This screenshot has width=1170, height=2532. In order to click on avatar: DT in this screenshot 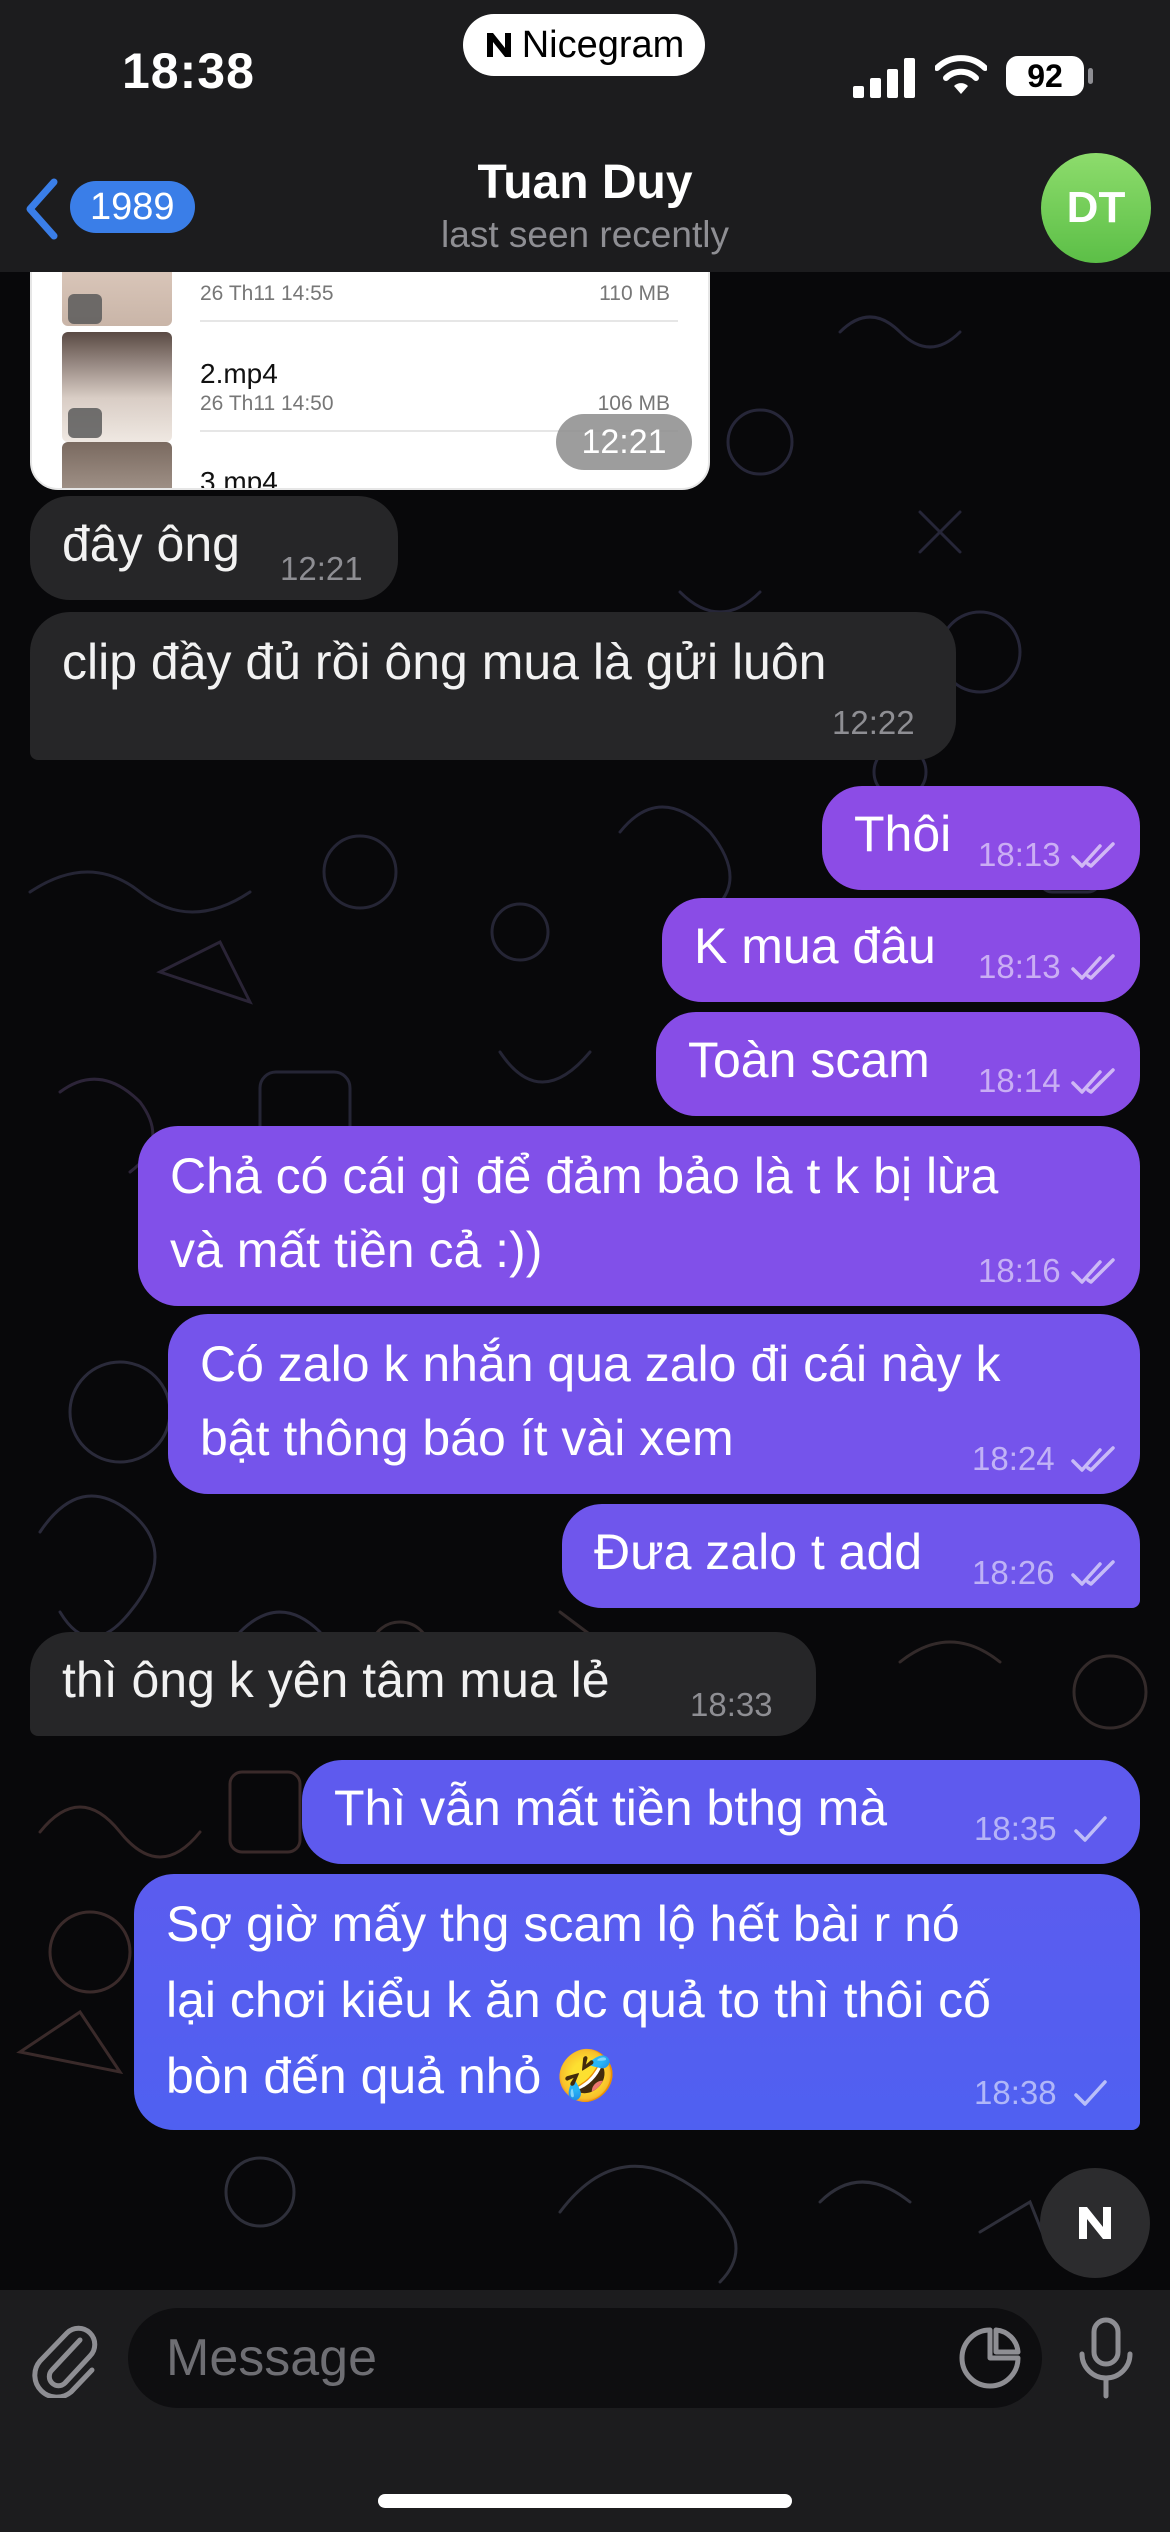, I will do `click(1096, 208)`.